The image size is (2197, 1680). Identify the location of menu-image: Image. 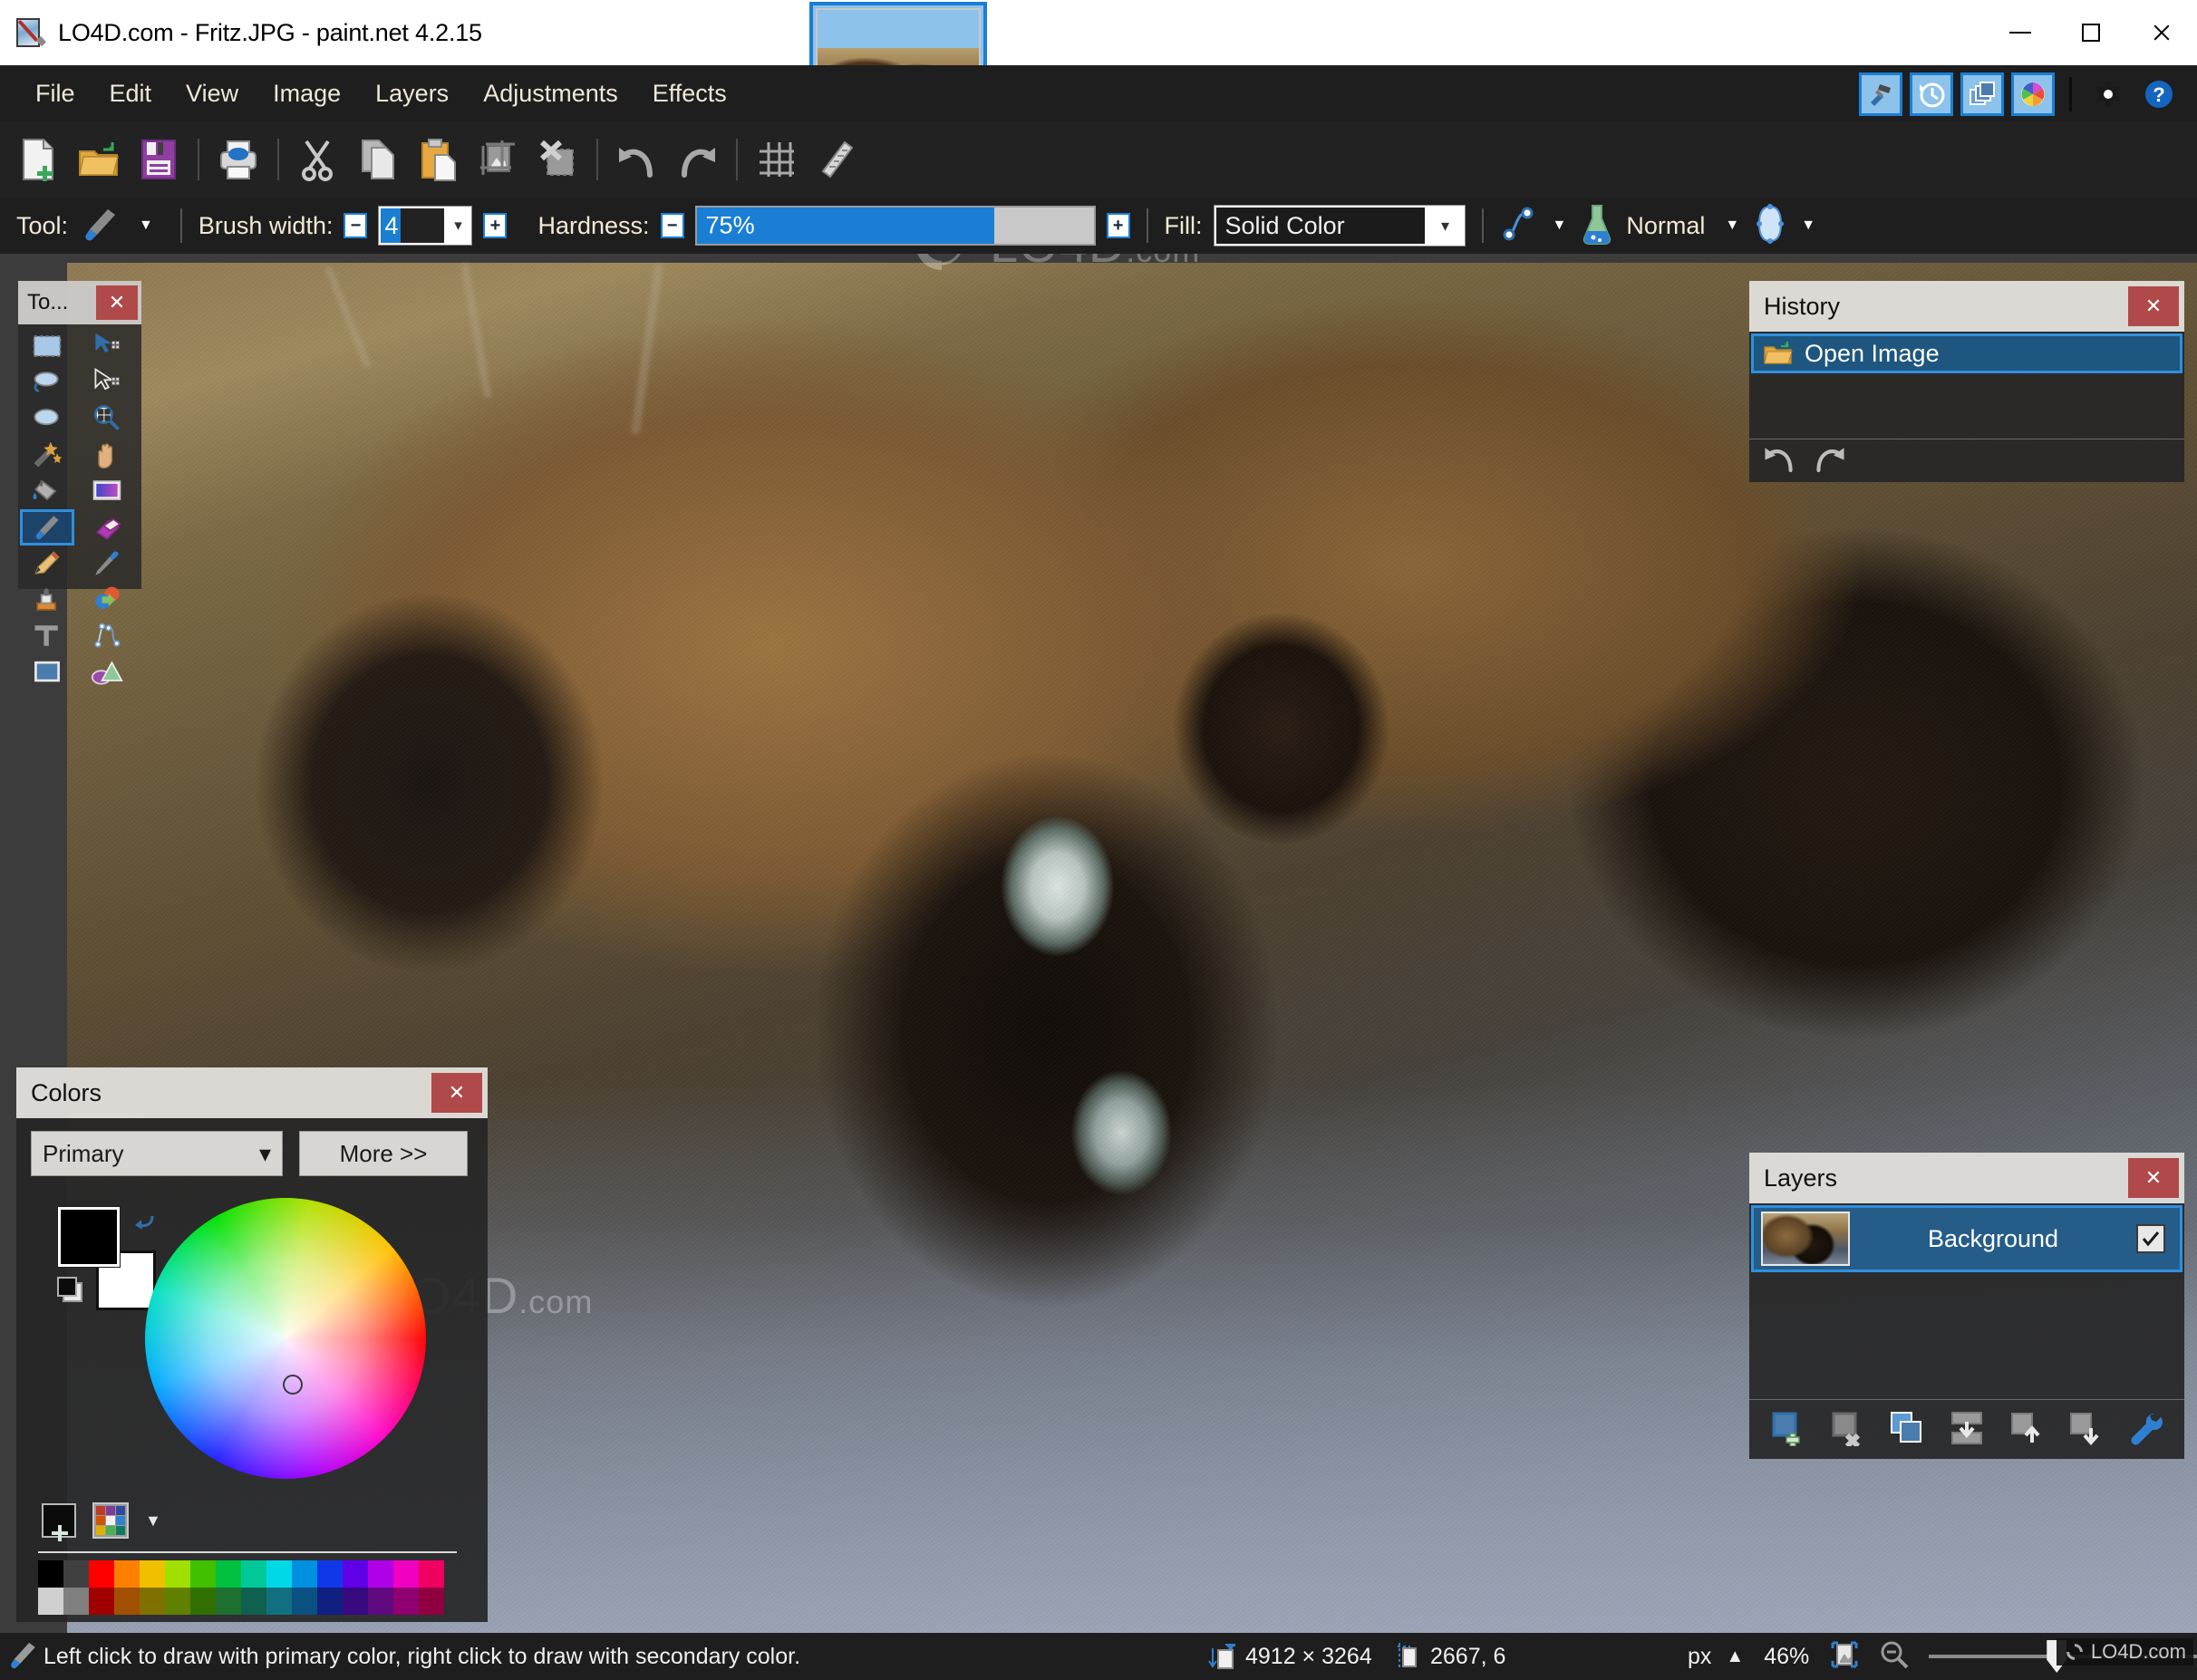
(307, 94).